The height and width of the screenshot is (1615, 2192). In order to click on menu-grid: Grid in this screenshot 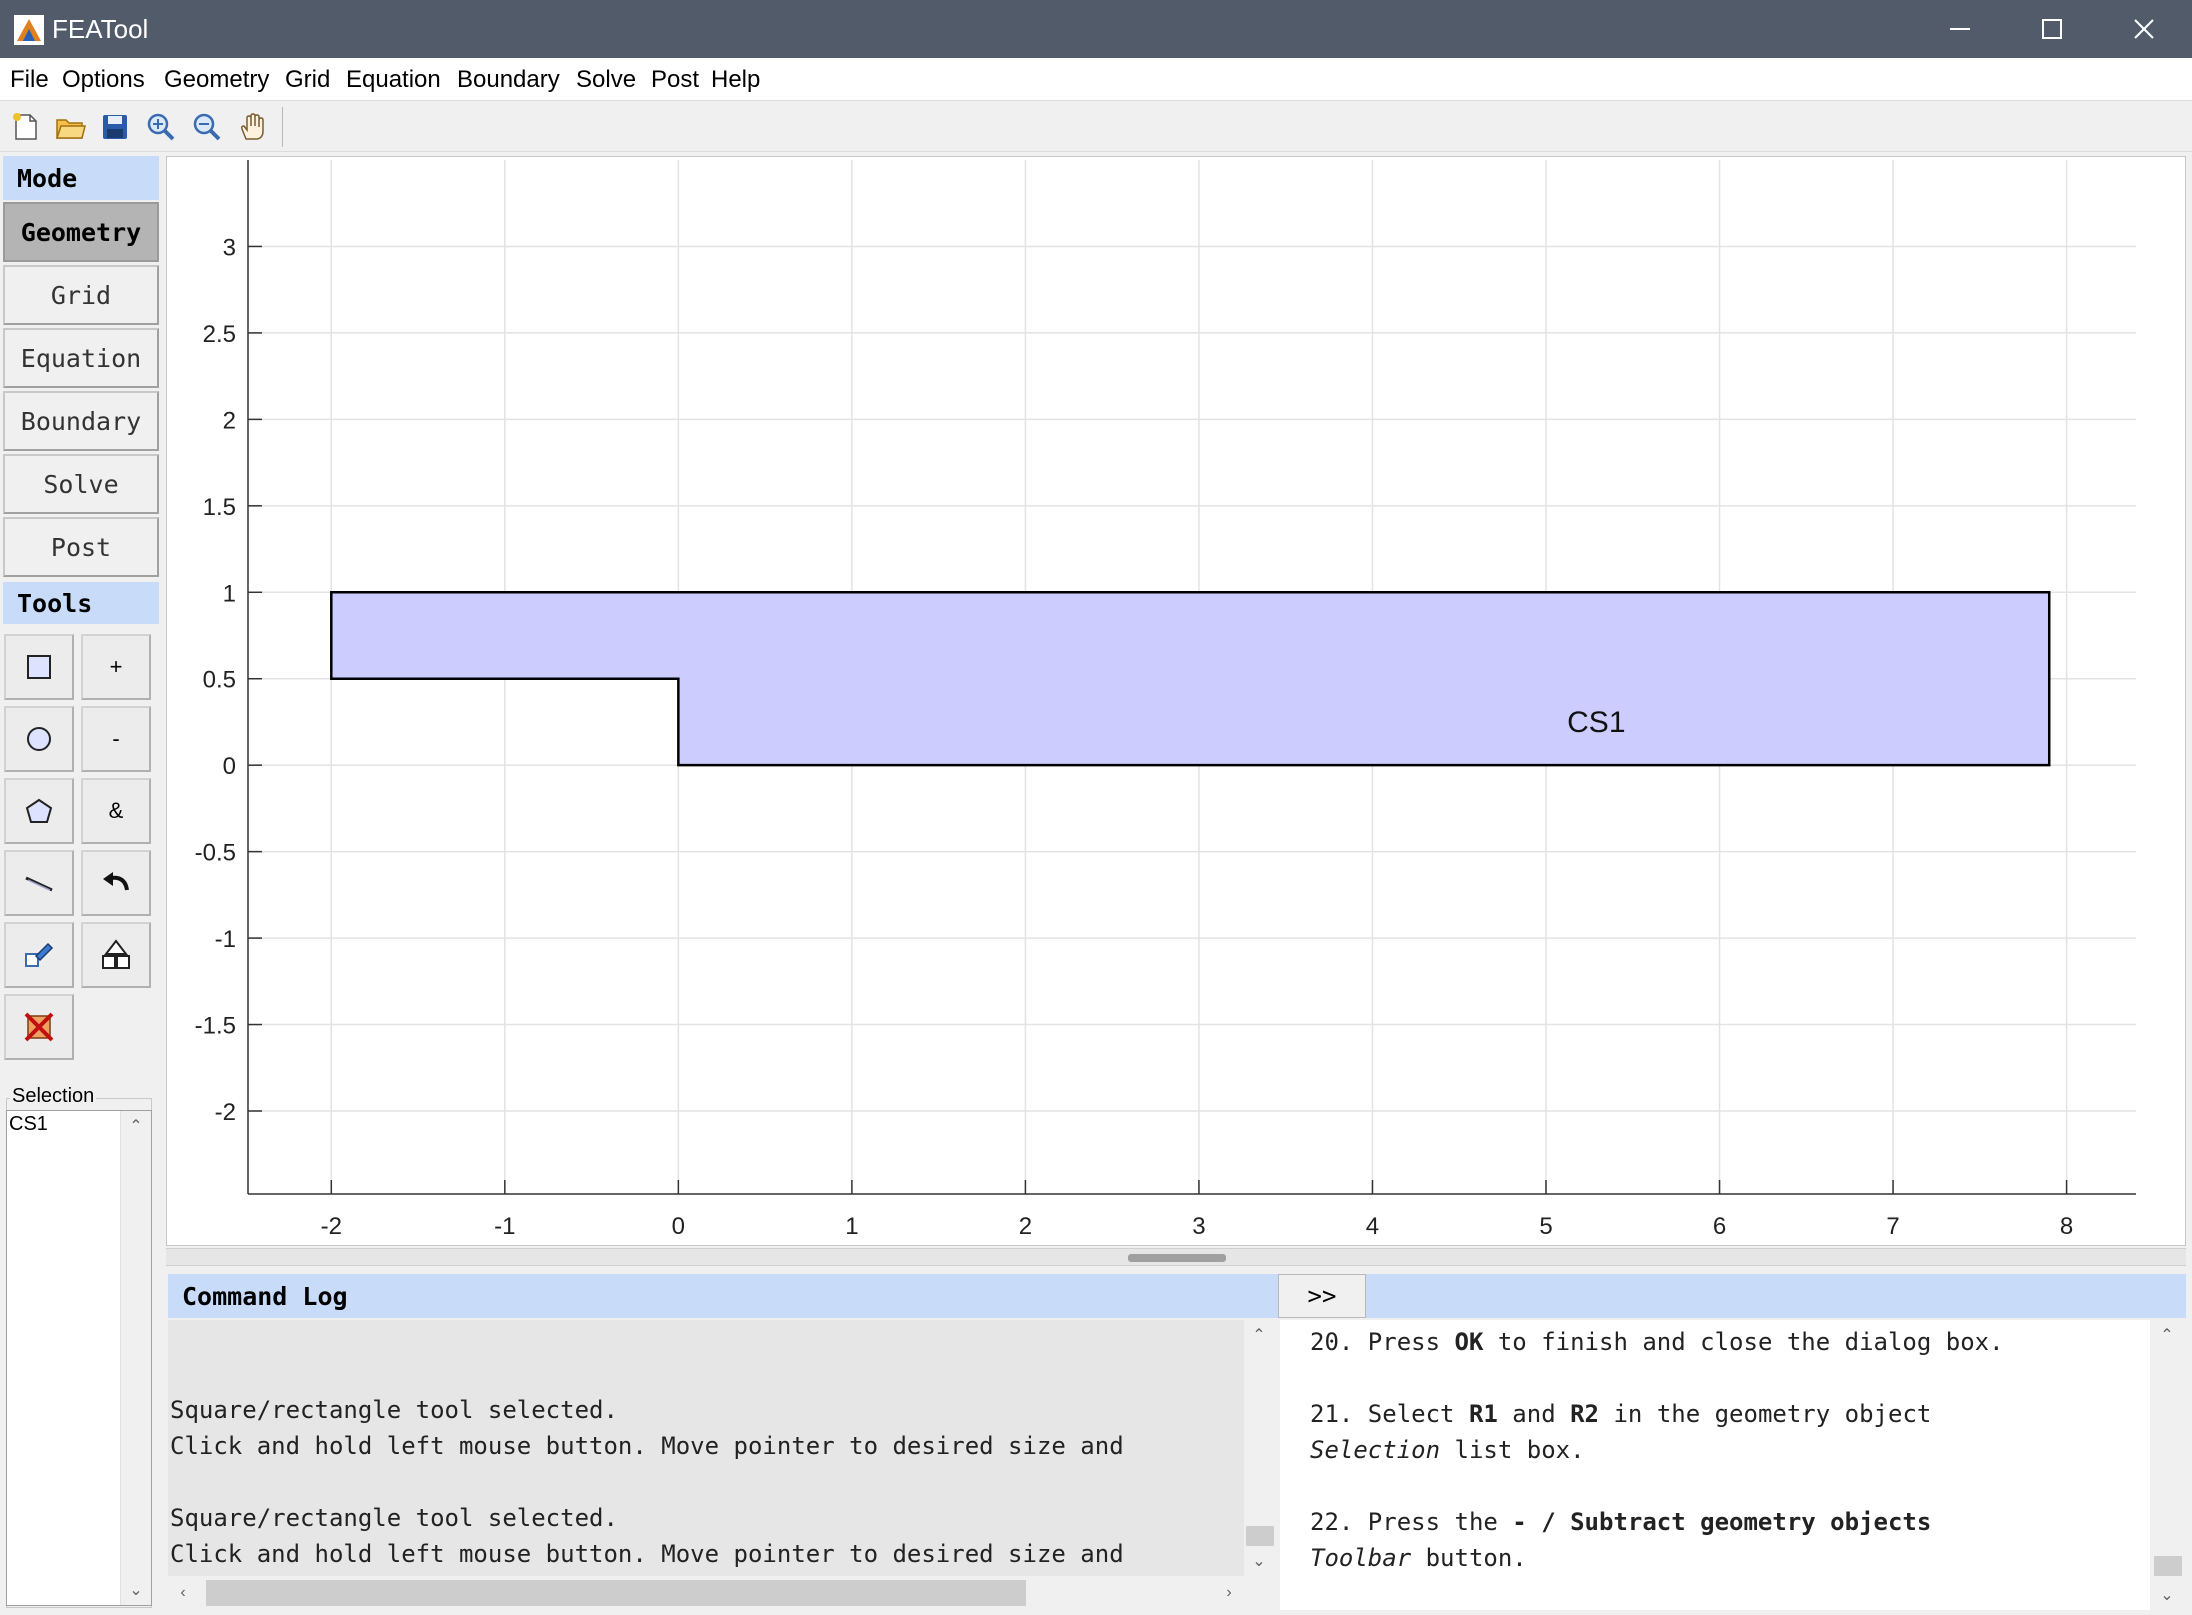, I will do `click(307, 80)`.